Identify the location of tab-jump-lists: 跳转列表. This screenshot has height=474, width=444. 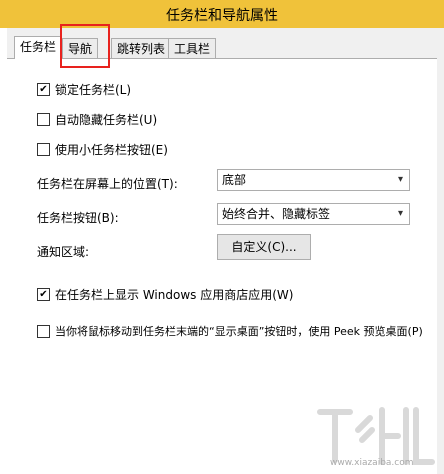
(141, 48).